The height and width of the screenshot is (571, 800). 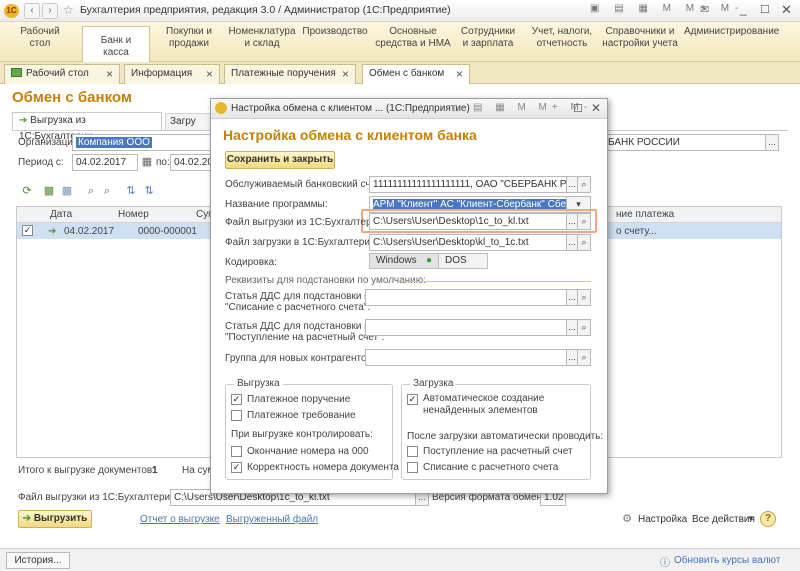 I want to click on minimize-icon: _, so click(x=743, y=9).